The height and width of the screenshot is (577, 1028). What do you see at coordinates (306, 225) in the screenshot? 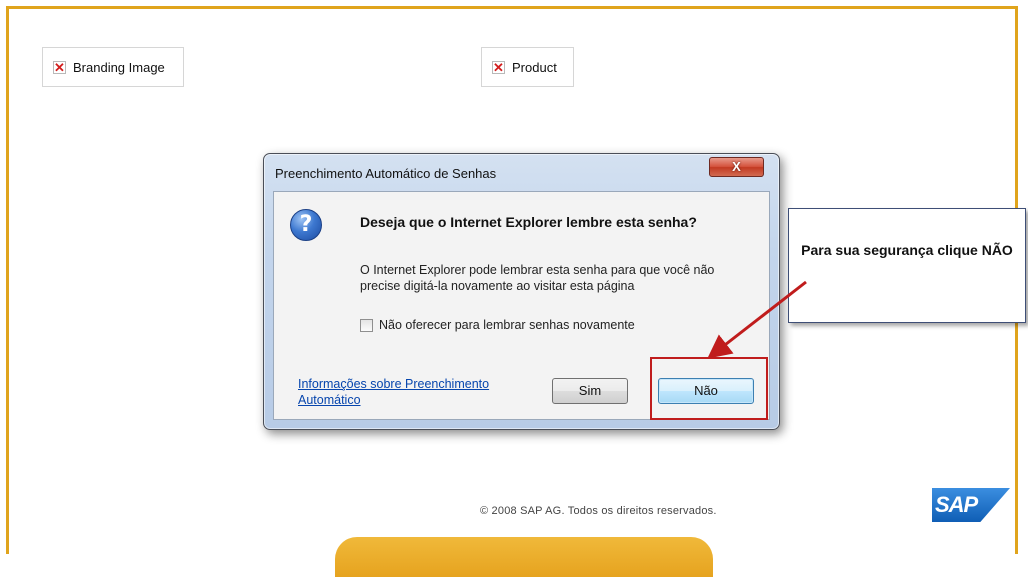
I see `question-icon: ?` at bounding box center [306, 225].